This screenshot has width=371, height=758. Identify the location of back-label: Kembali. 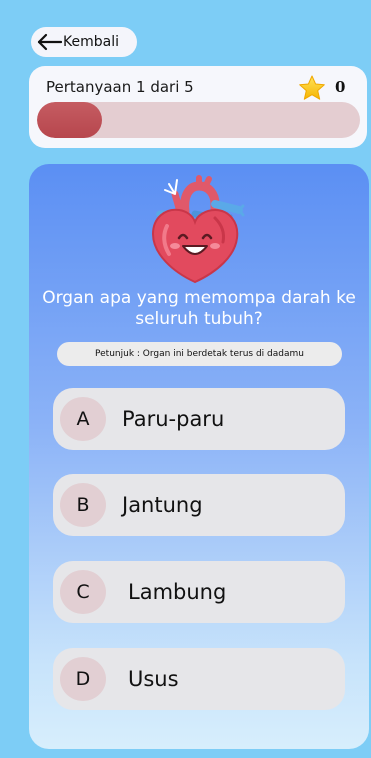
(91, 42).